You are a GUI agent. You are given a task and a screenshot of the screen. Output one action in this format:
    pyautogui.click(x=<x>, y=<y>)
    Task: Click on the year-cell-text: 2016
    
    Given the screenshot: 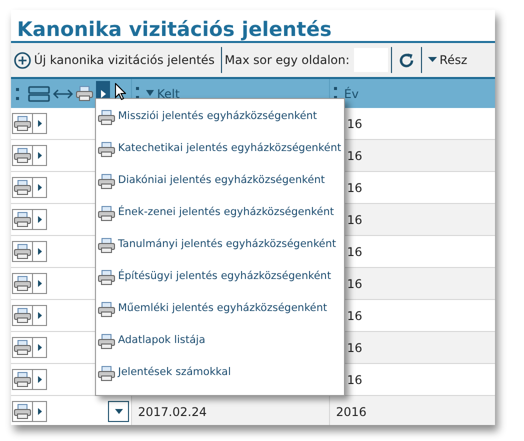 What is the action you would take?
    pyautogui.click(x=351, y=412)
    